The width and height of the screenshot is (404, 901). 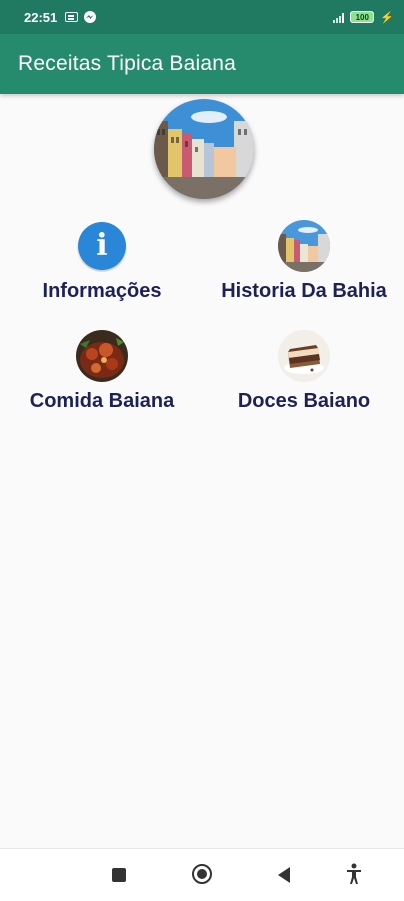 I want to click on tile-informacoes: i Informações, so click(x=102, y=261).